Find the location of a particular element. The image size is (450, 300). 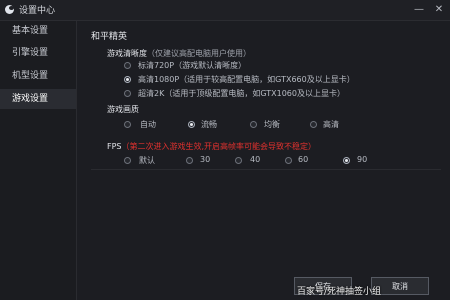

fps-90-label: 90 is located at coordinates (362, 159).